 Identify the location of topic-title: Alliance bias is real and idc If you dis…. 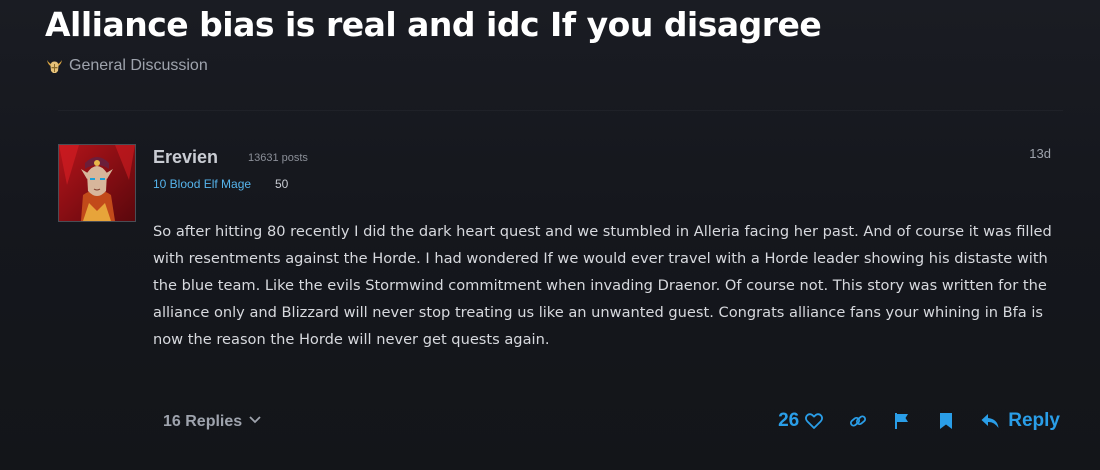
(433, 24).